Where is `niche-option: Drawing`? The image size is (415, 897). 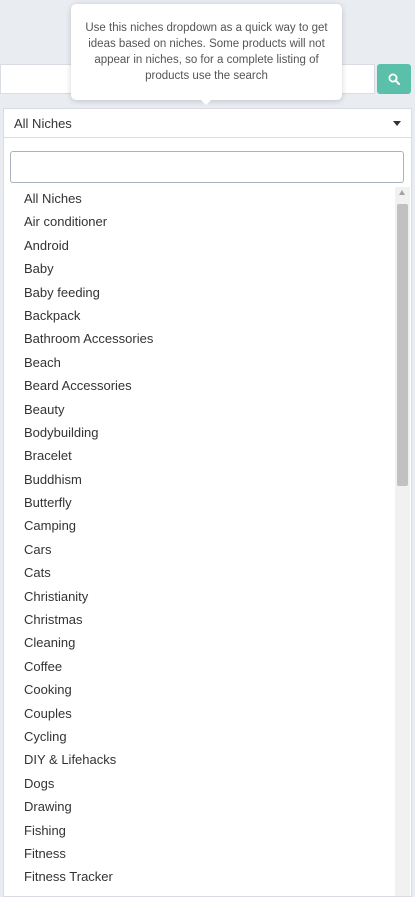
niche-option: Drawing is located at coordinates (199, 806).